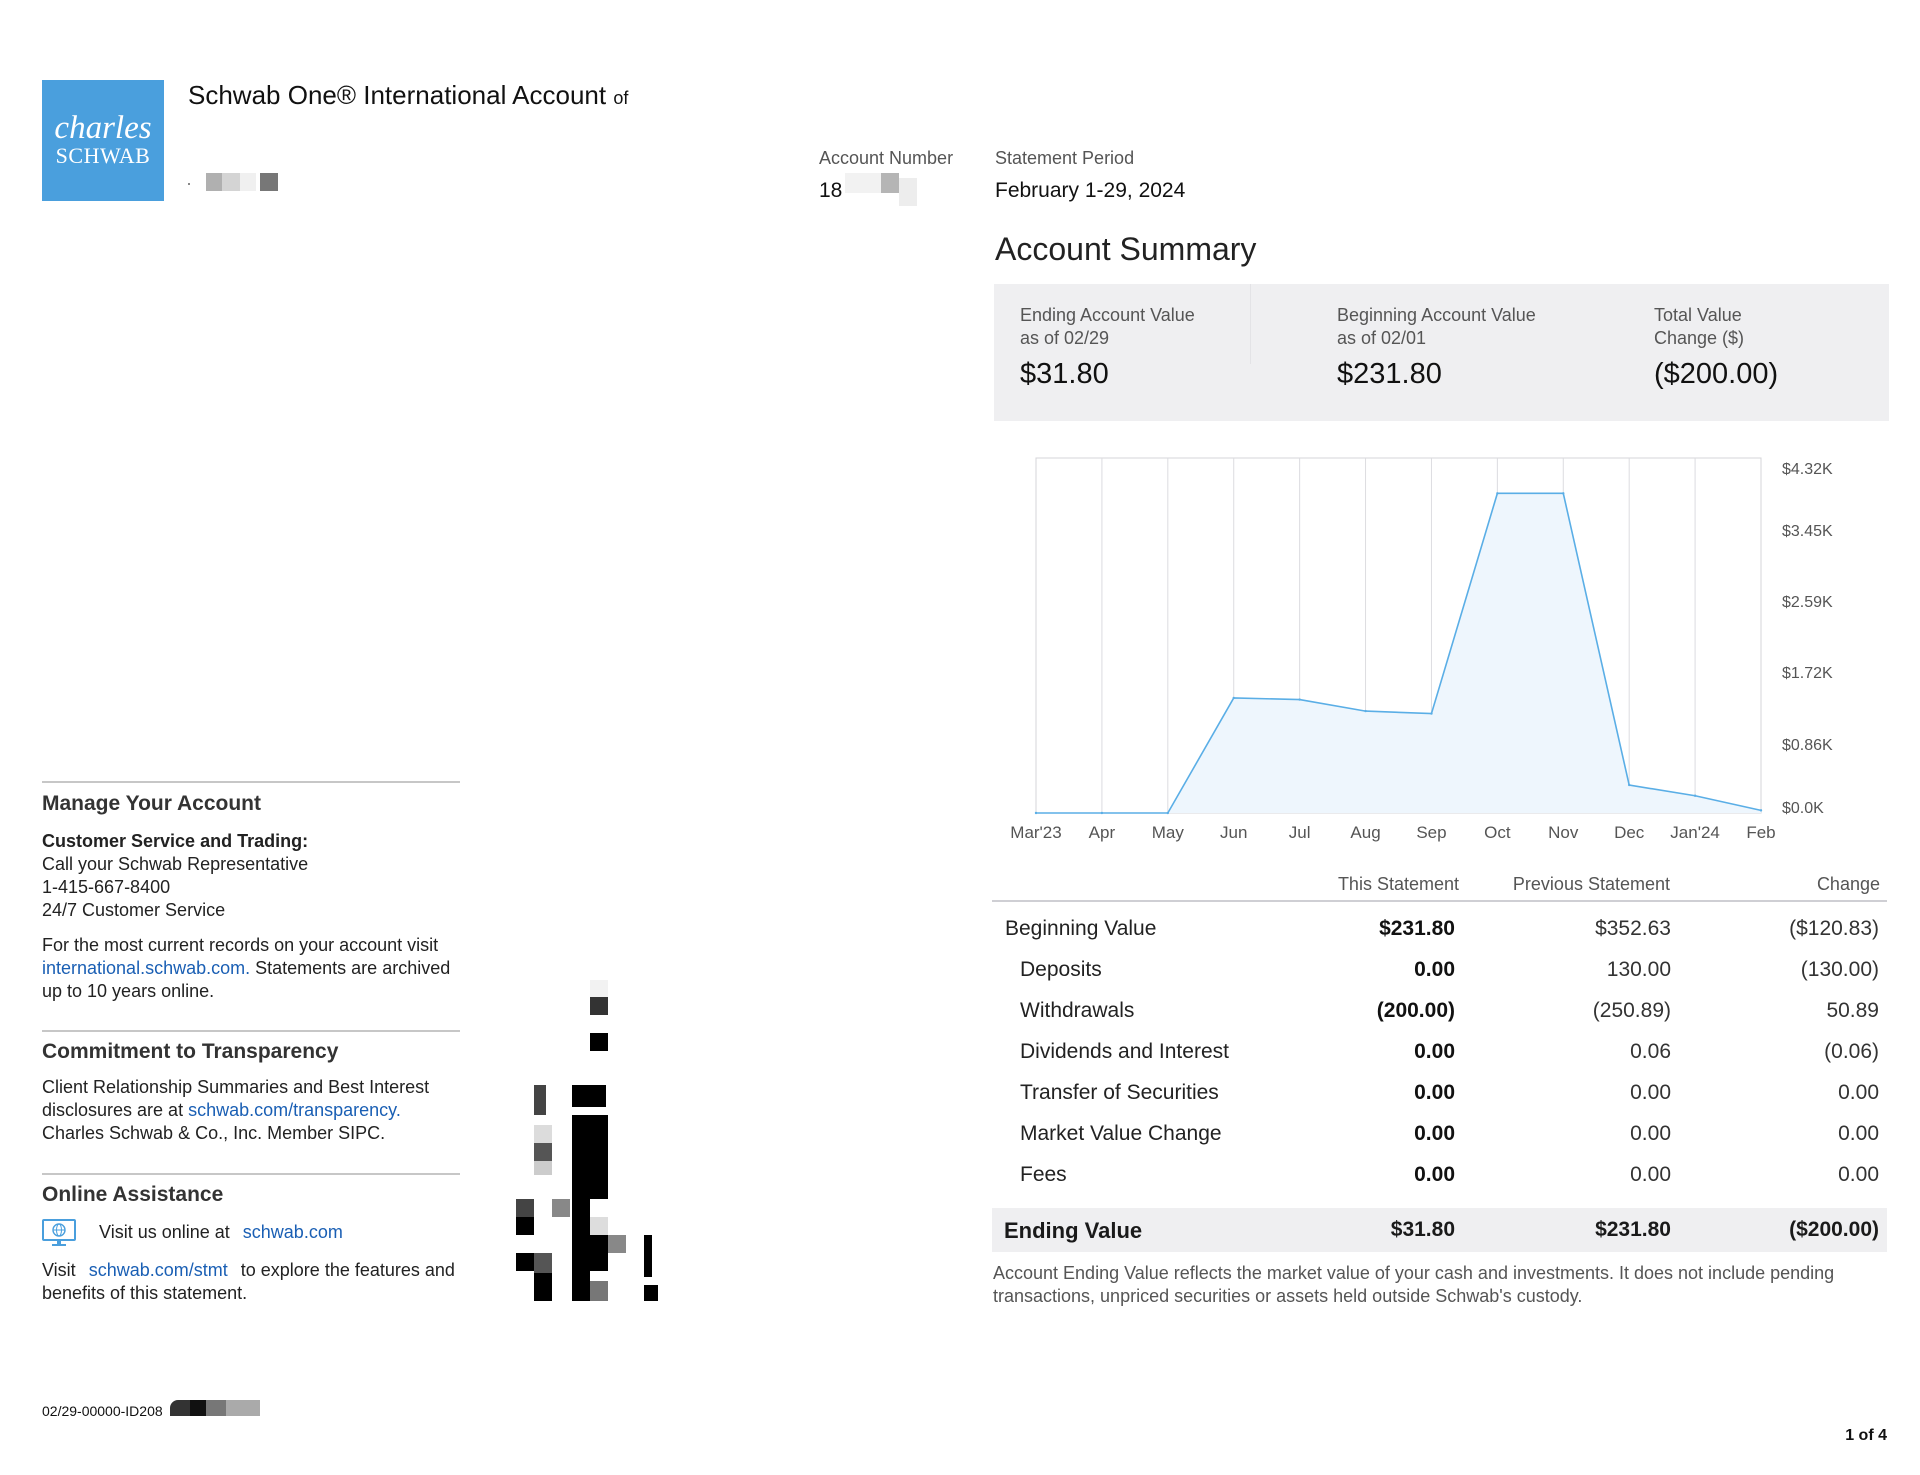 The height and width of the screenshot is (1475, 1920). I want to click on chart-y-tick-label: $3.45K, so click(1807, 531).